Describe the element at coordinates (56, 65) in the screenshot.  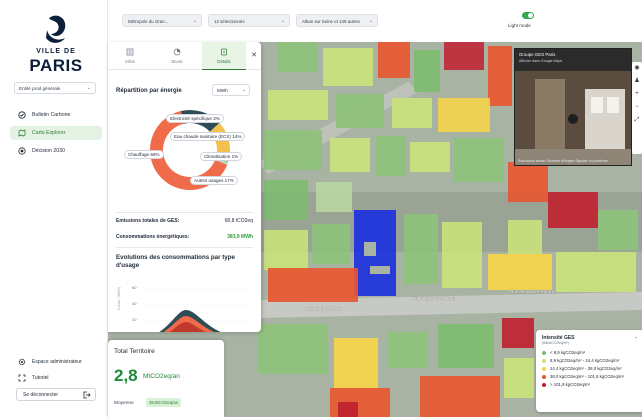
I see `logo-line2: PARIS` at that location.